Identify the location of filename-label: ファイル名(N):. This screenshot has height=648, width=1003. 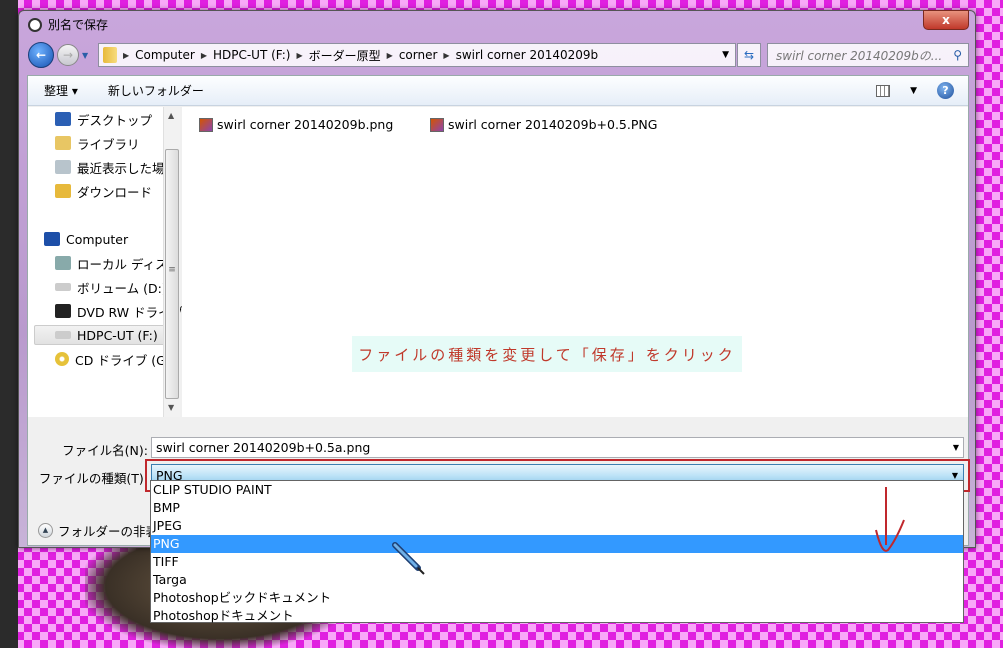
(105, 450).